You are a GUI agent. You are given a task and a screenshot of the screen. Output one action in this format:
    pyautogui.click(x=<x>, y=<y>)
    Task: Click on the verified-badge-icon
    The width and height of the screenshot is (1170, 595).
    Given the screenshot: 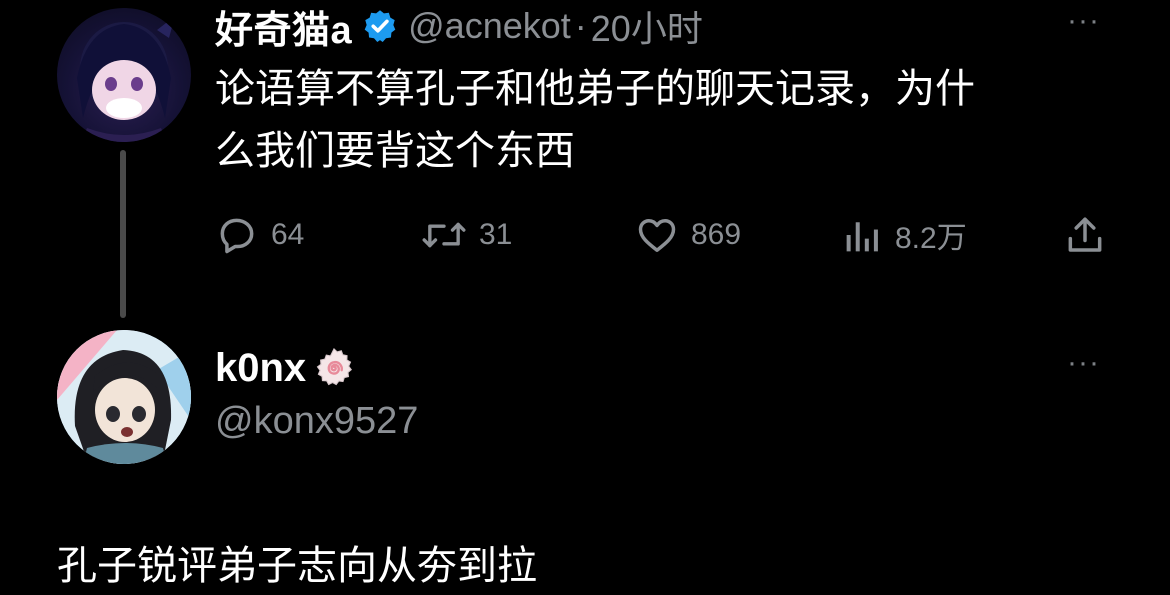 What is the action you would take?
    pyautogui.click(x=380, y=26)
    